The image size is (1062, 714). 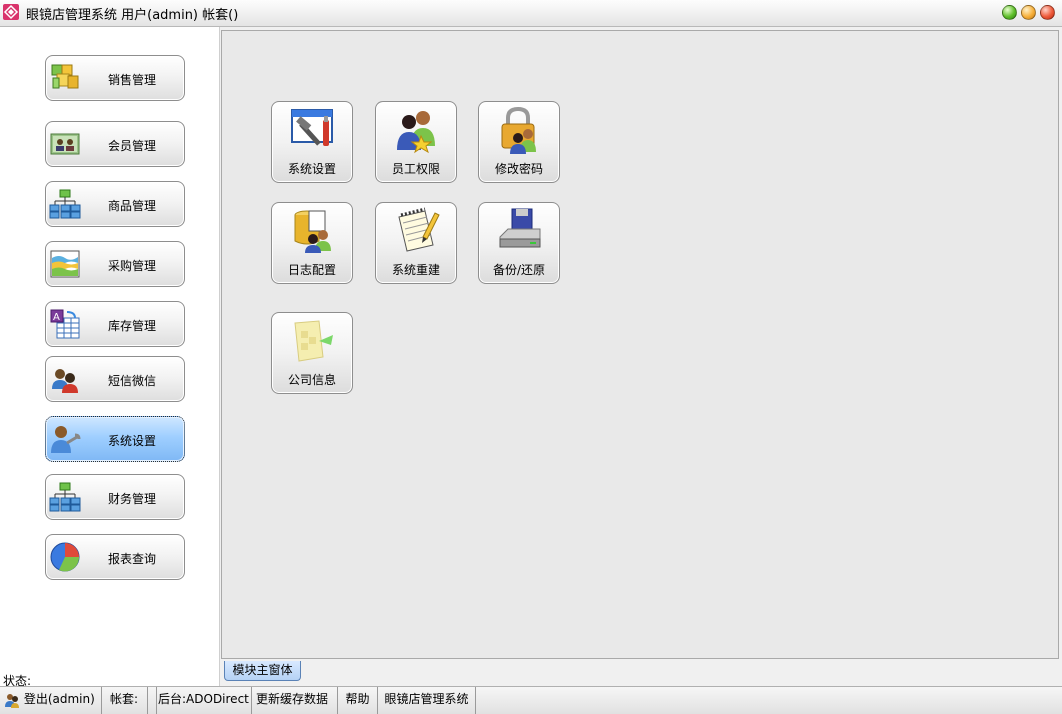 I want to click on sidebar-item-system-settings: 系统设置, so click(x=115, y=439).